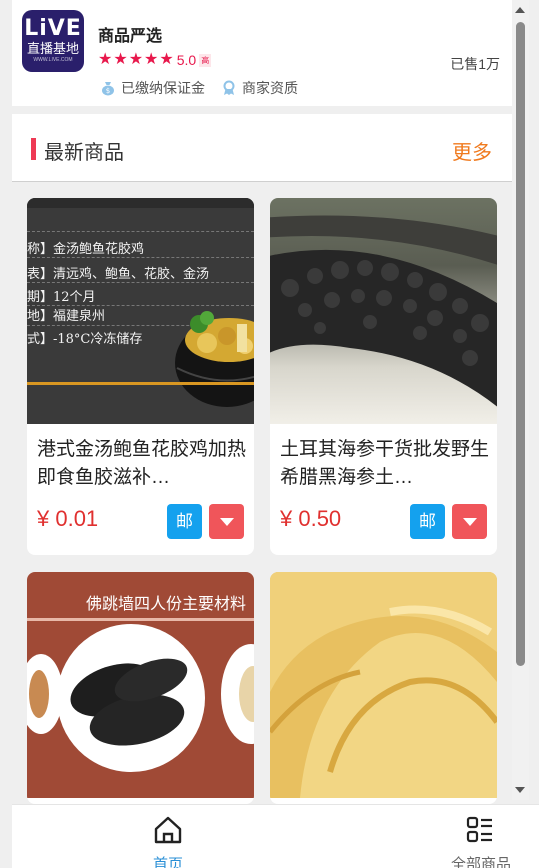 Image resolution: width=539 pixels, height=868 pixels. I want to click on image-title: 佛跳墙四人份主要材料, so click(165, 604).